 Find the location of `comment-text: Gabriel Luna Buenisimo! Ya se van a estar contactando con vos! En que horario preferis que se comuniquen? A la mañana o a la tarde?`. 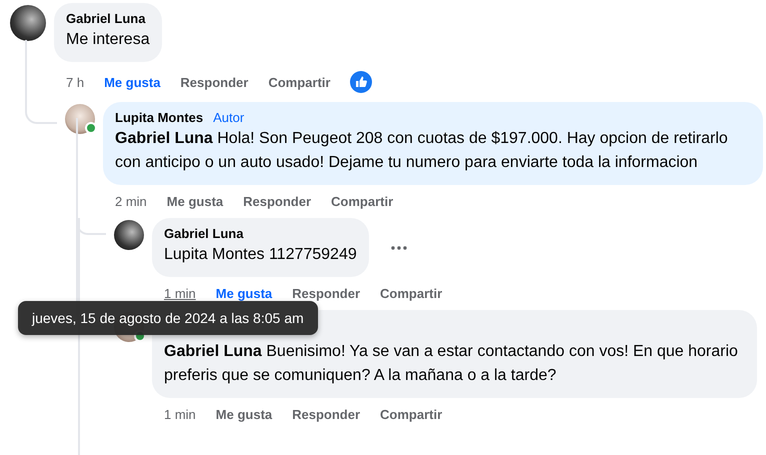

comment-text: Gabriel Luna Buenisimo! Ya se van a estar contactando con vos! En que horario preferis que se comuniquen? A la mañana o a la tarde? is located at coordinates (451, 364).